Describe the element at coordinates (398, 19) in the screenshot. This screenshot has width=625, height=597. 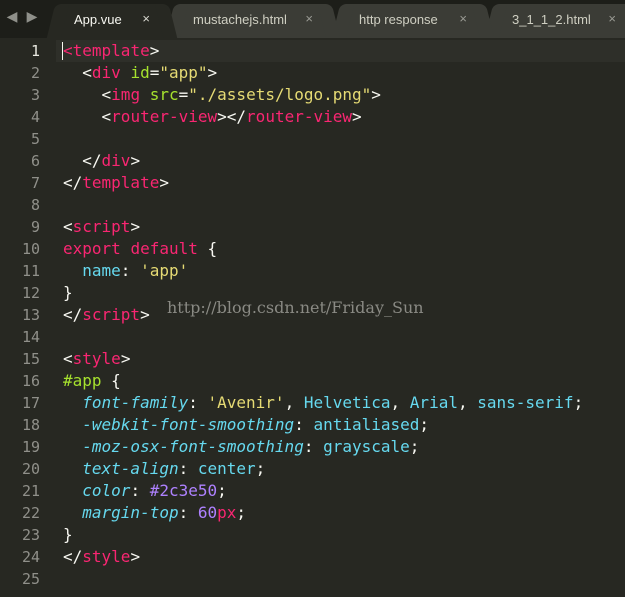
I see `tab-label: http response` at that location.